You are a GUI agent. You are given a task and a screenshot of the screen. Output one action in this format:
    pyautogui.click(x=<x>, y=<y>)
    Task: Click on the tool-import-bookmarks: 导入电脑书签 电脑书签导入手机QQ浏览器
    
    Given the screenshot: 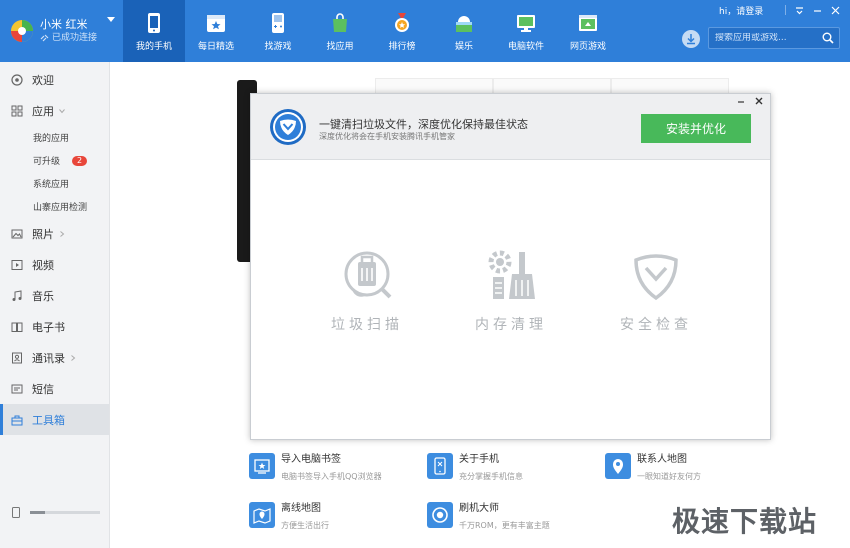 What is the action you would take?
    pyautogui.click(x=315, y=468)
    